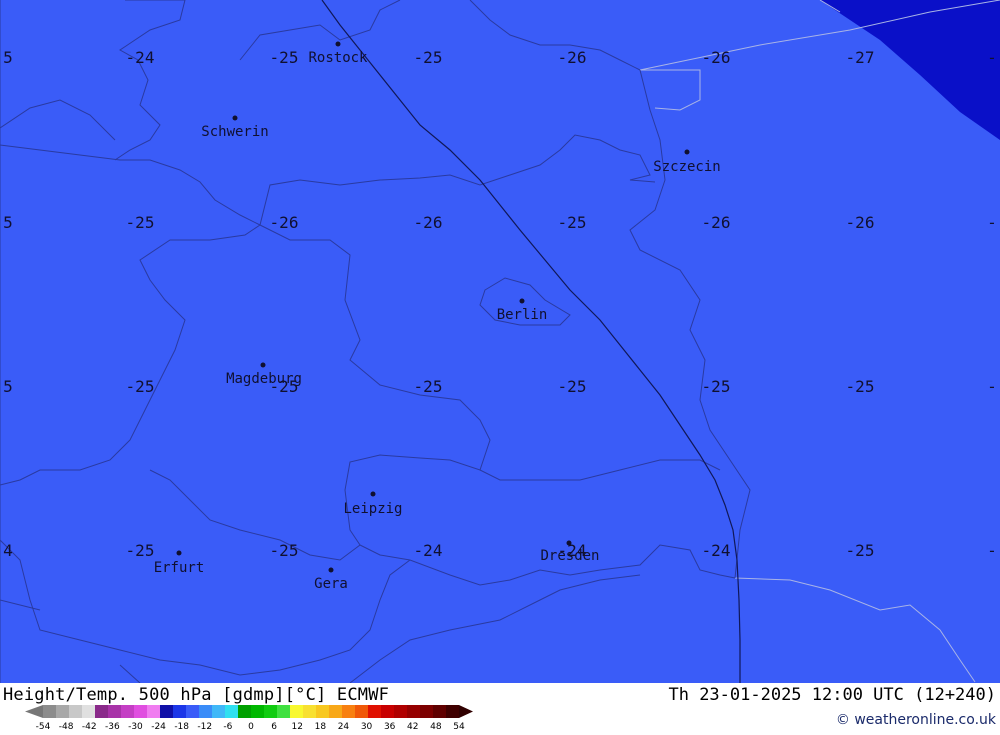 This screenshot has width=1000, height=735. Describe the element at coordinates (204, 727) in the screenshot. I see `legend-tick-label: -12` at that location.